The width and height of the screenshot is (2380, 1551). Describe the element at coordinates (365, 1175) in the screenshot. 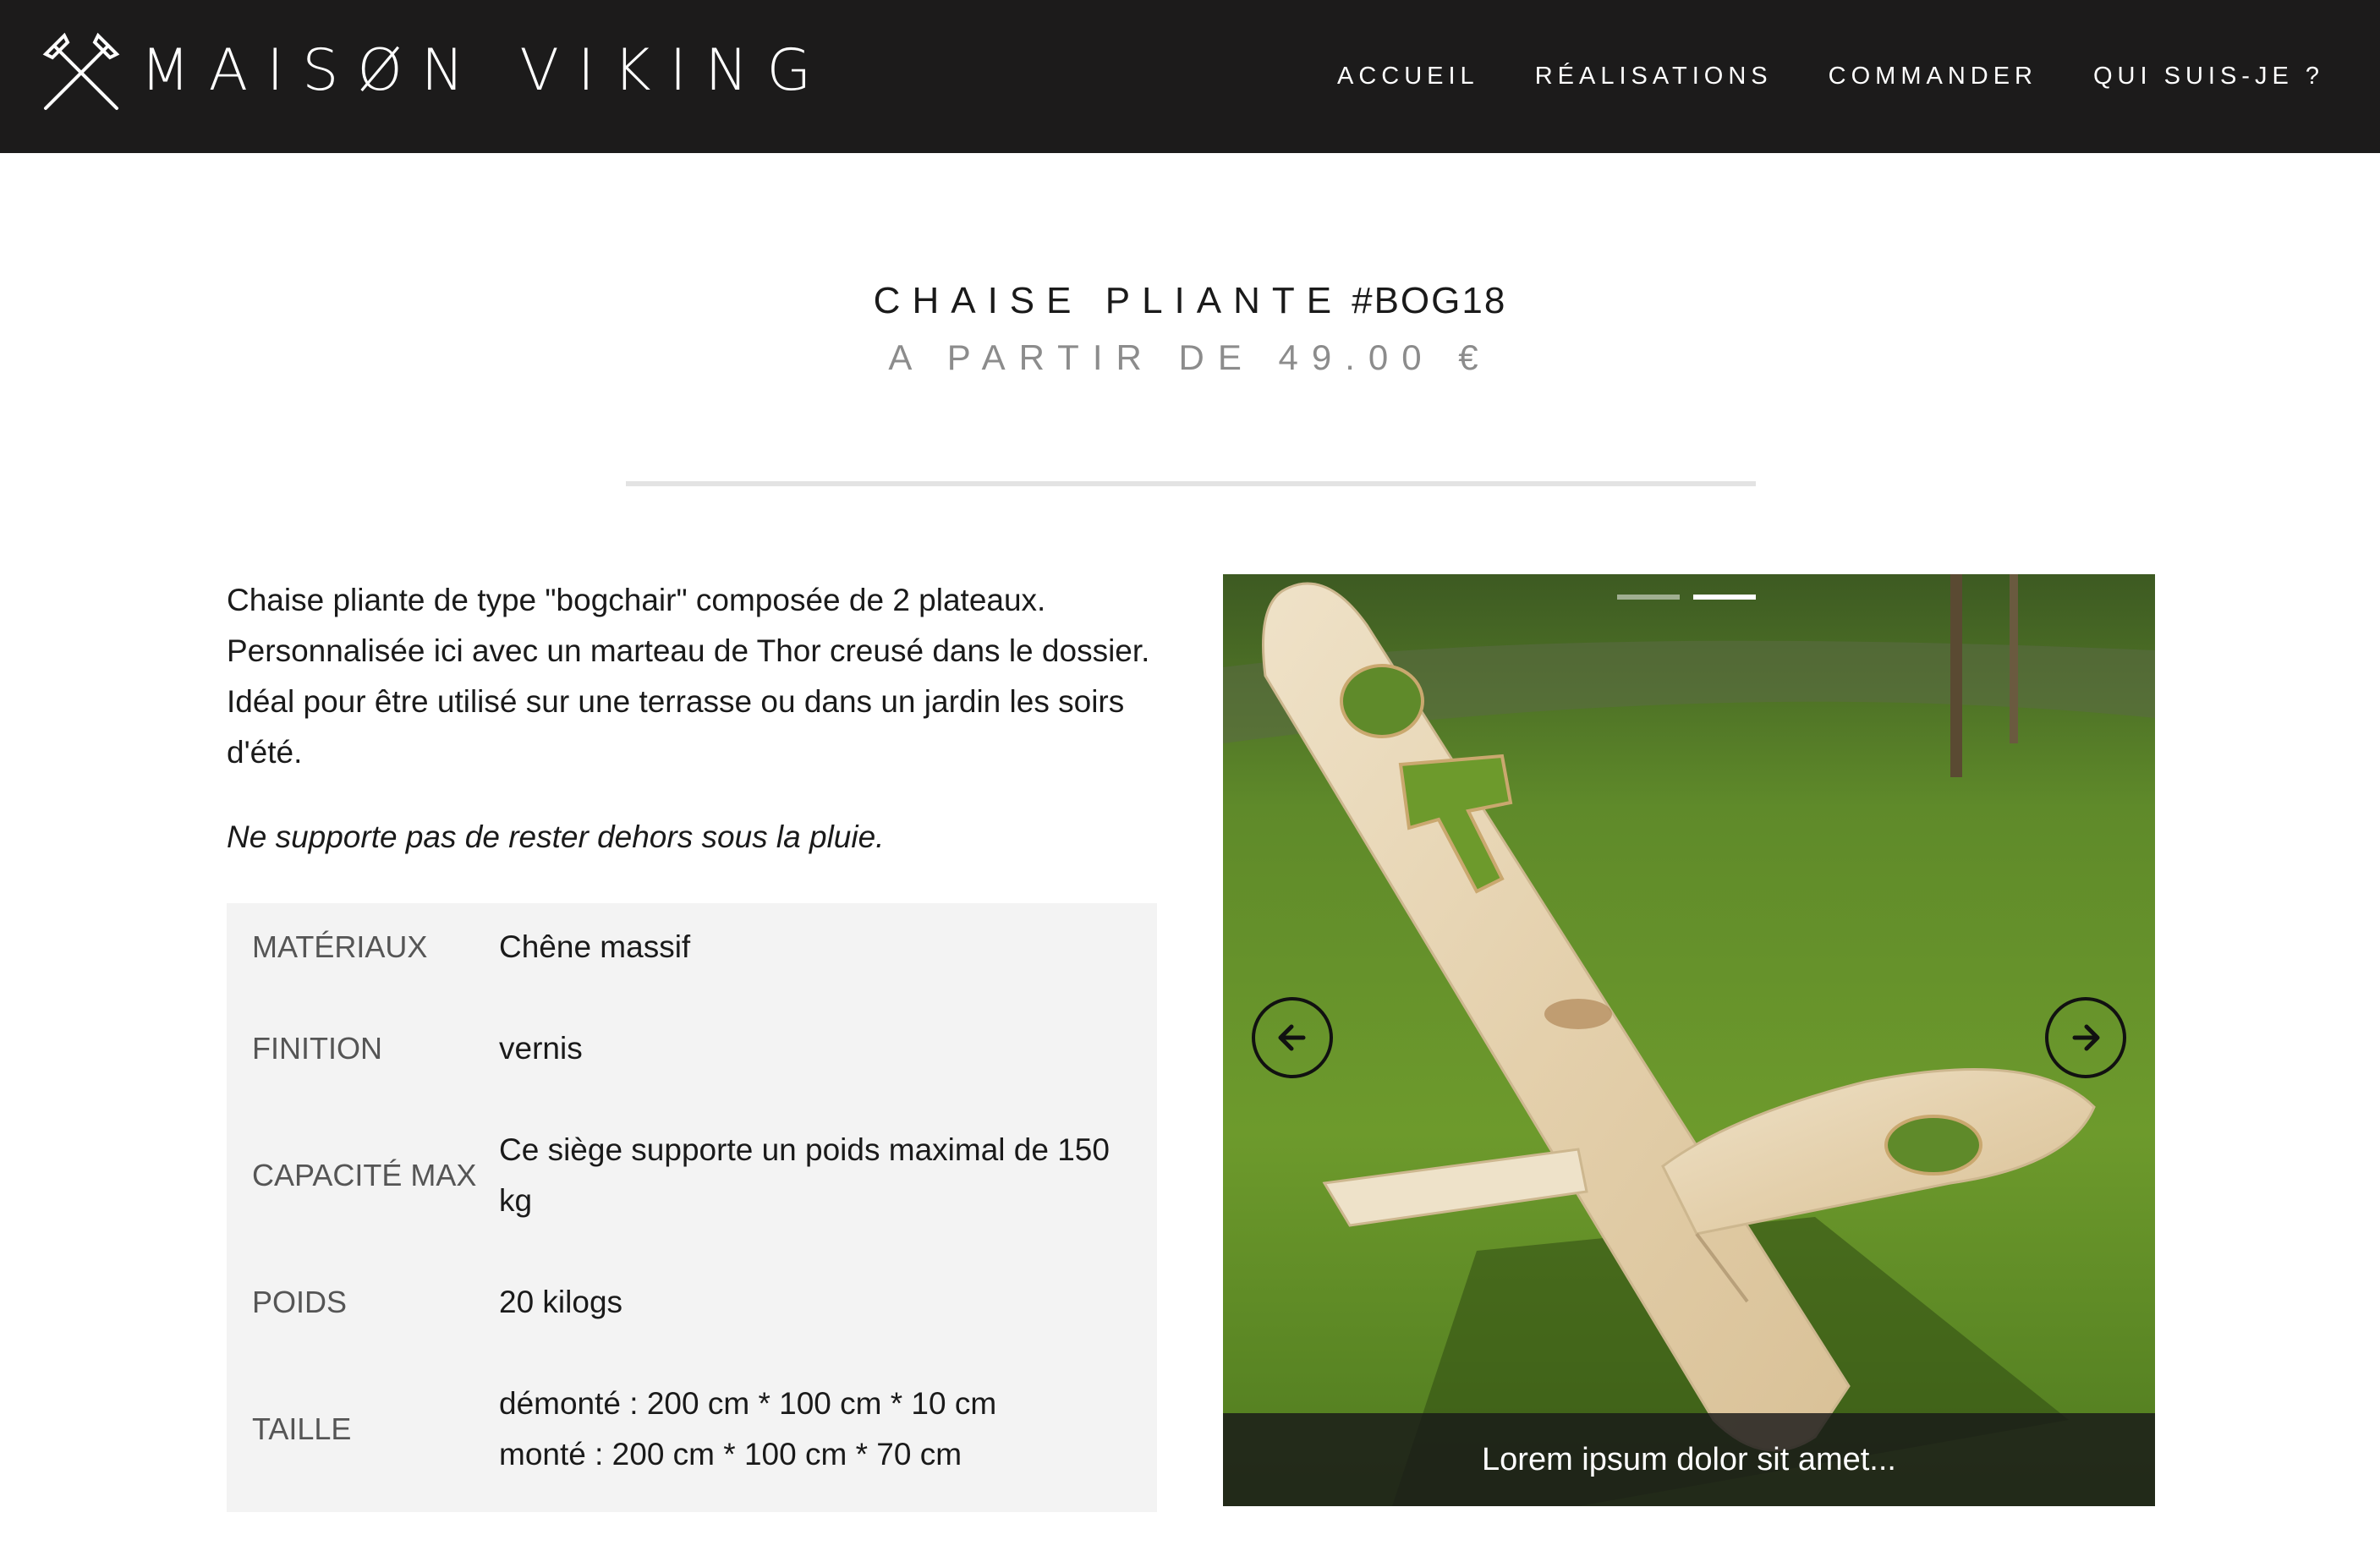

I see `spec-label: CAPACITÉ MAX` at that location.